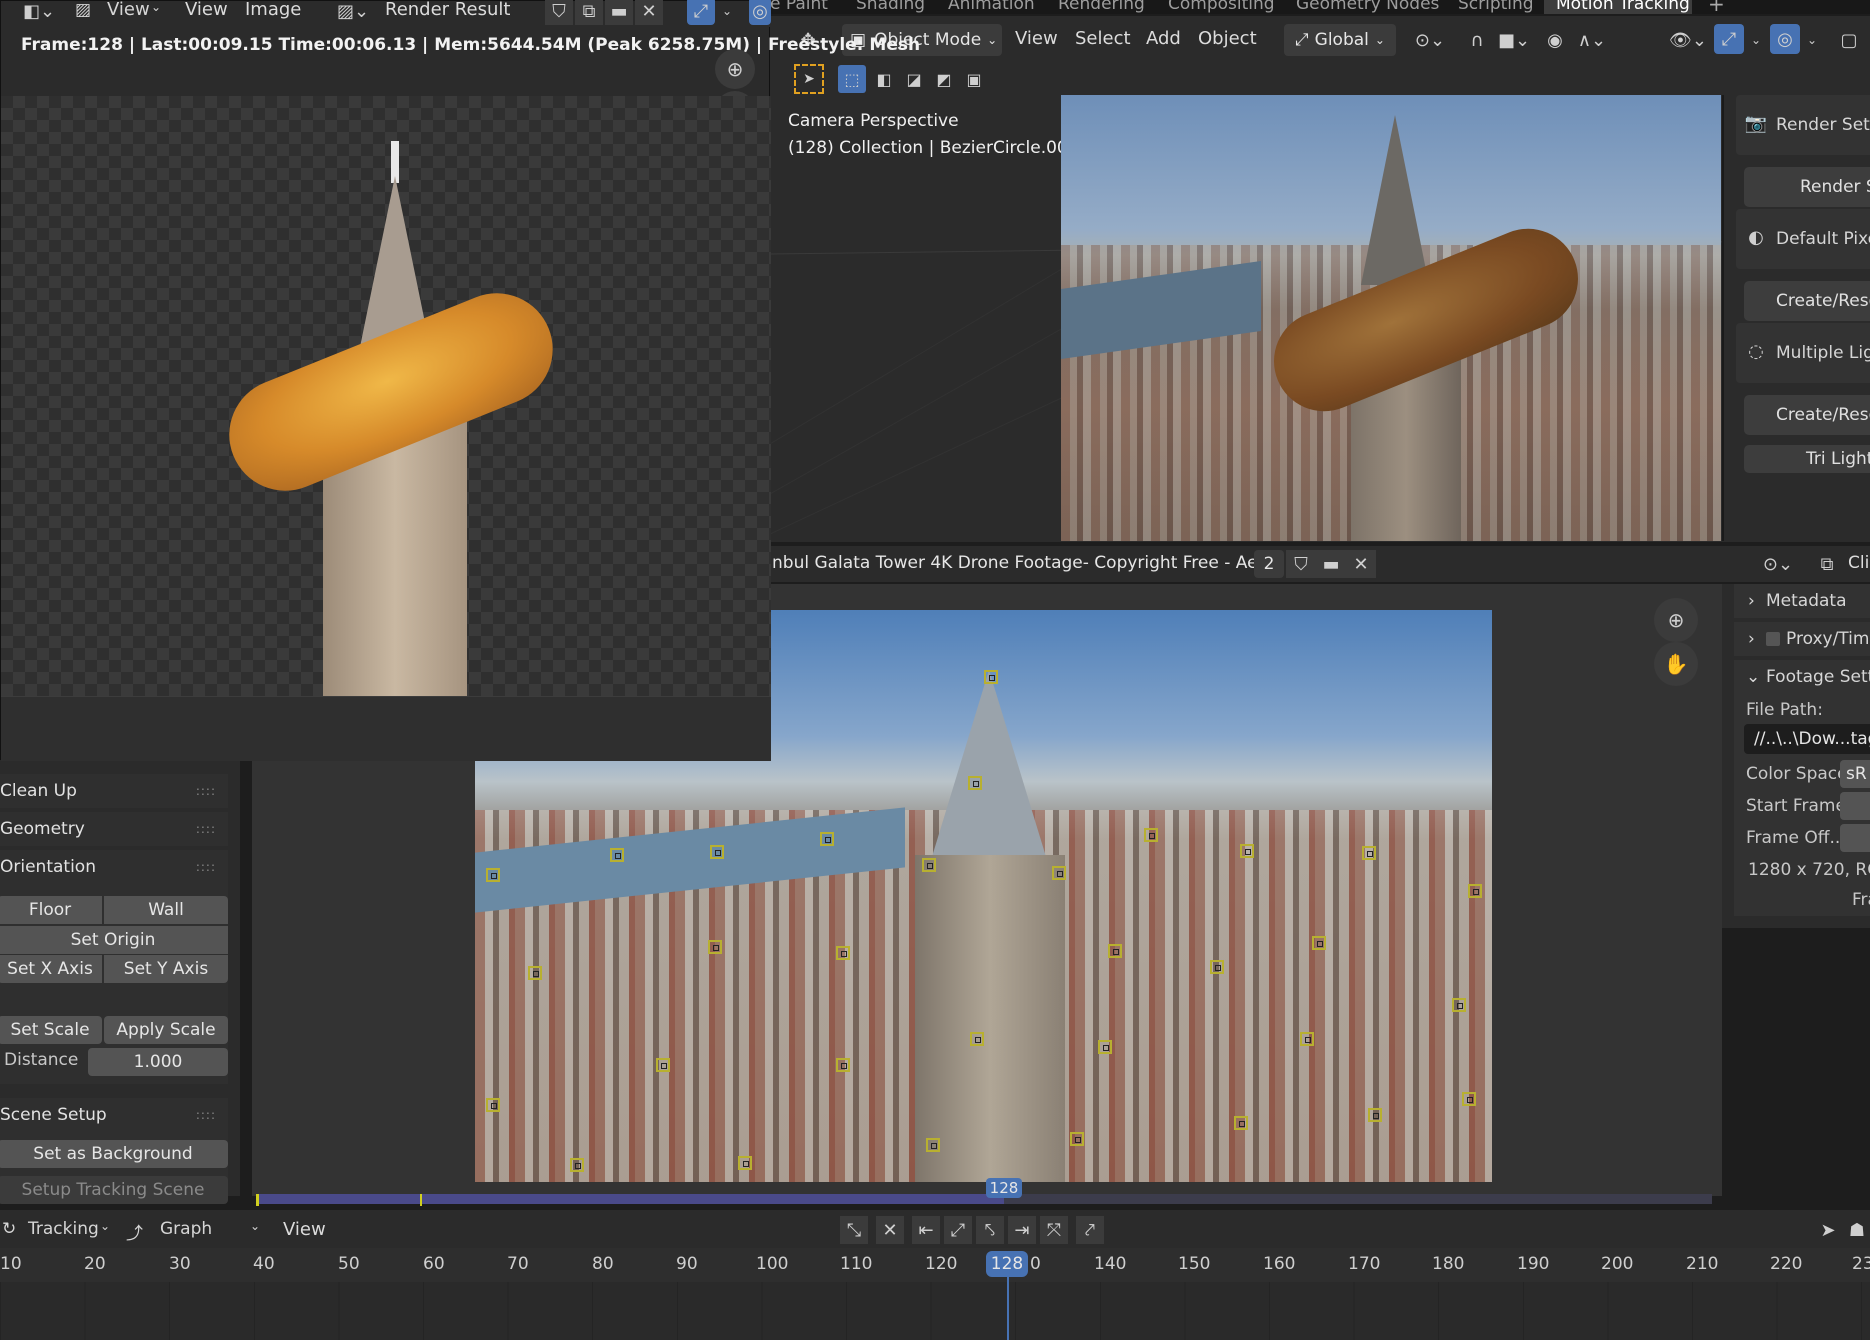 The image size is (1870, 1340). What do you see at coordinates (1716, 8) in the screenshot?
I see `add-workspace-icon: +` at bounding box center [1716, 8].